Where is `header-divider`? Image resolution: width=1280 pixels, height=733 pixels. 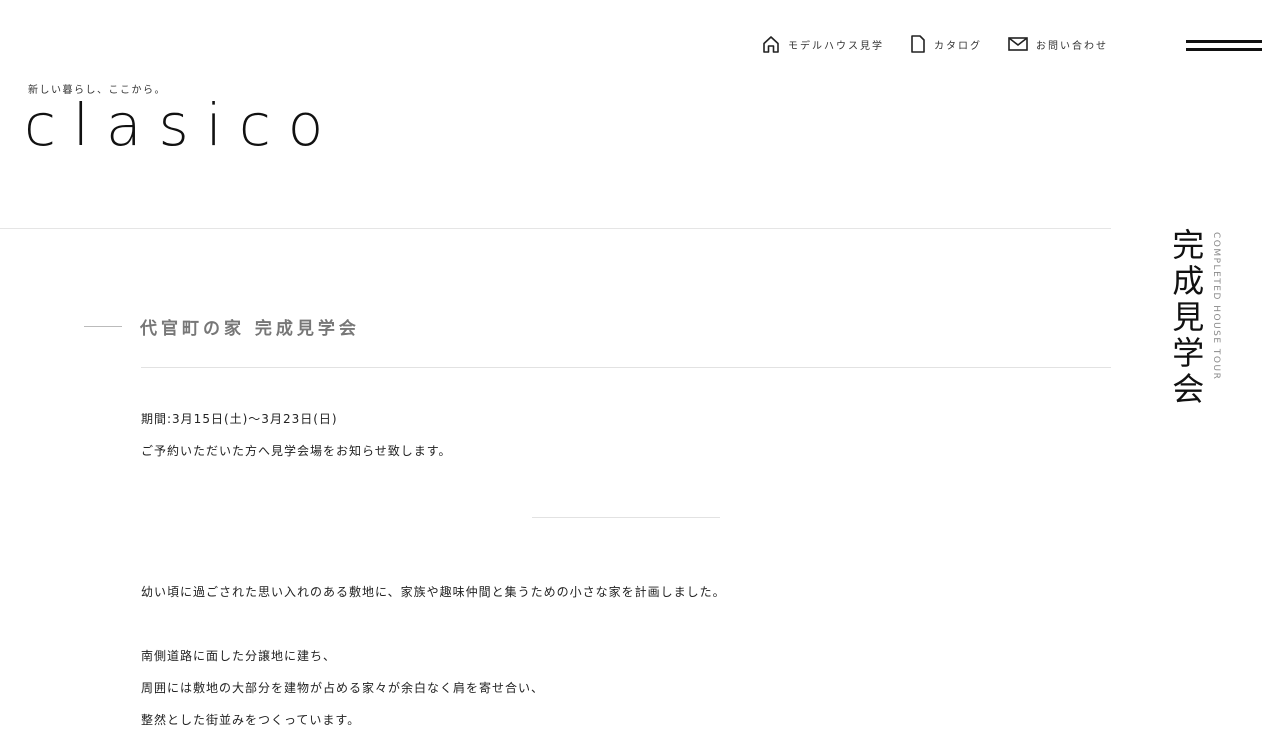 header-divider is located at coordinates (555, 228).